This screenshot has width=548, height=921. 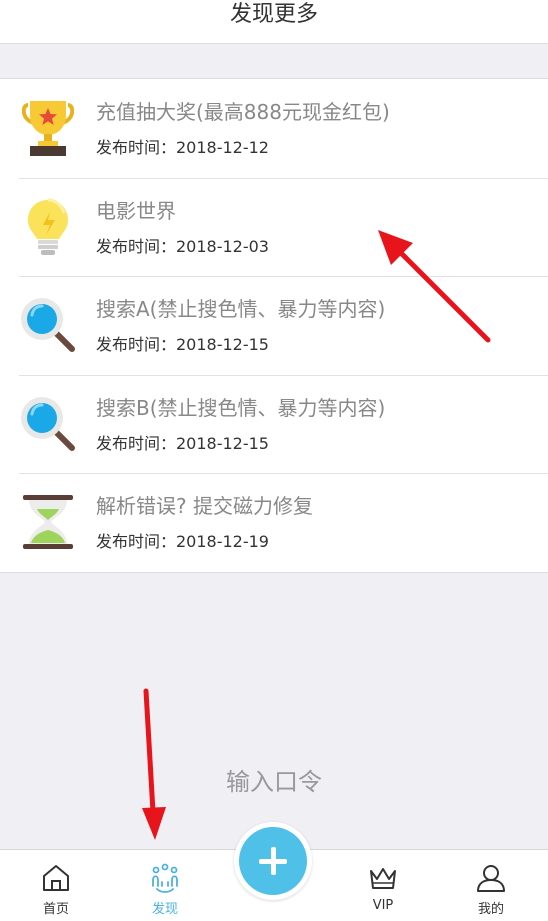 What do you see at coordinates (241, 309) in the screenshot?
I see `item-title: 搜索A(禁止搜色情、暴力等内容)` at bounding box center [241, 309].